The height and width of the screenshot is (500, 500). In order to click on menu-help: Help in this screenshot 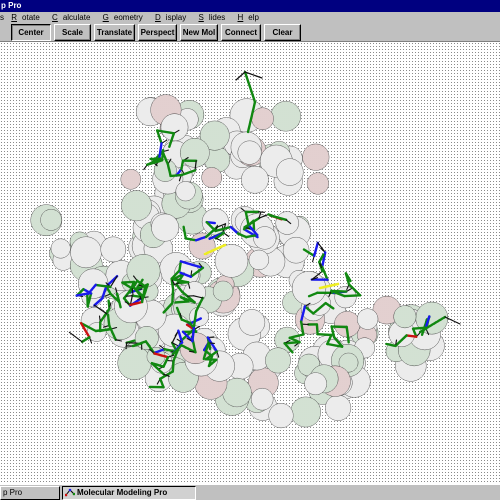, I will do `click(251, 17)`.